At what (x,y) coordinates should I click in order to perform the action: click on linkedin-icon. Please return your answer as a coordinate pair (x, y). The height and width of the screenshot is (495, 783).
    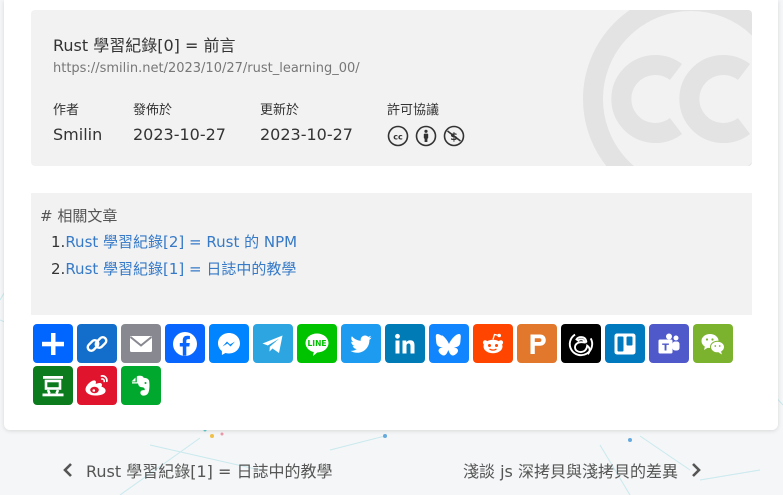
    Looking at the image, I should click on (405, 343).